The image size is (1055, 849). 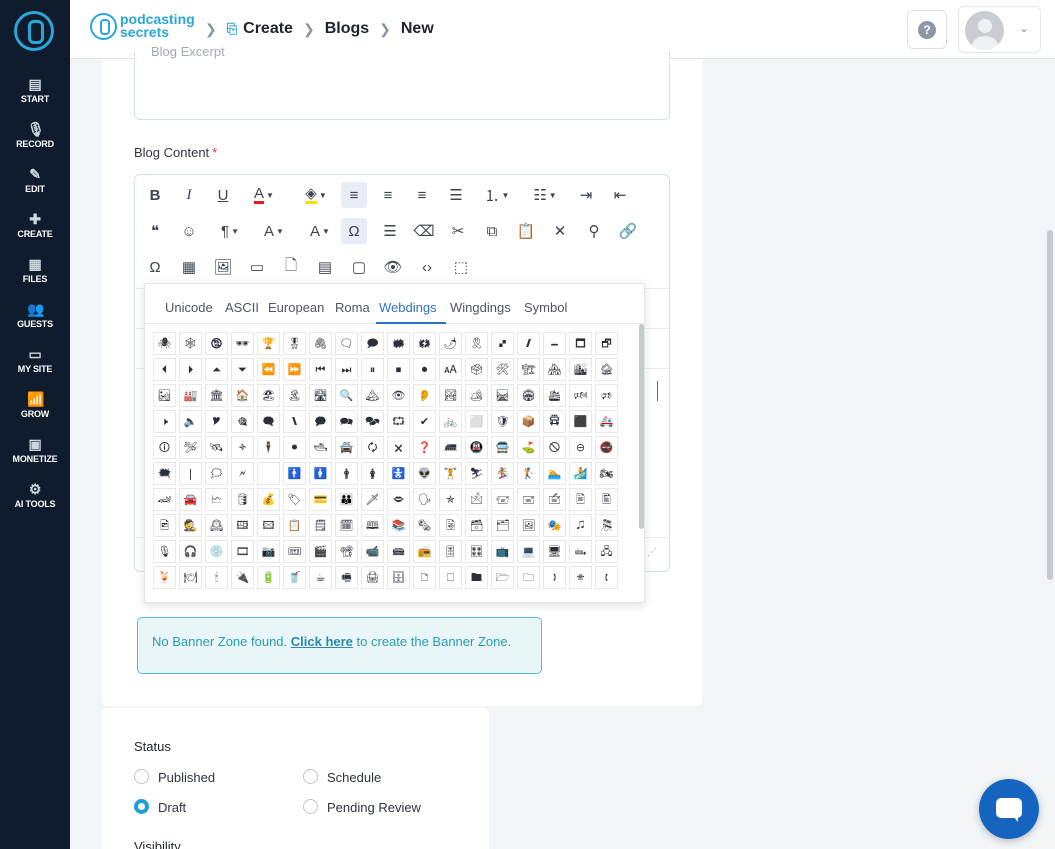 What do you see at coordinates (268, 577) in the screenshot?
I see `special-char-cell: 🔋` at bounding box center [268, 577].